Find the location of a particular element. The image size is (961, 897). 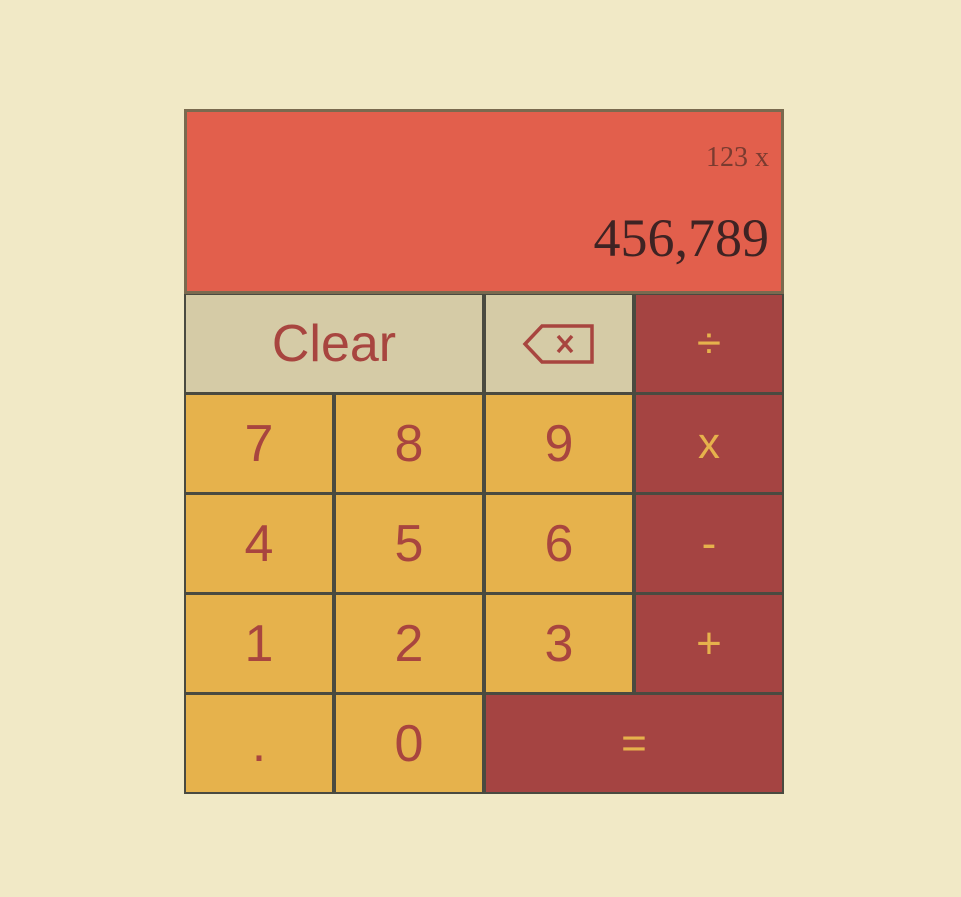

digit-7-button: 7 is located at coordinates (259, 443).